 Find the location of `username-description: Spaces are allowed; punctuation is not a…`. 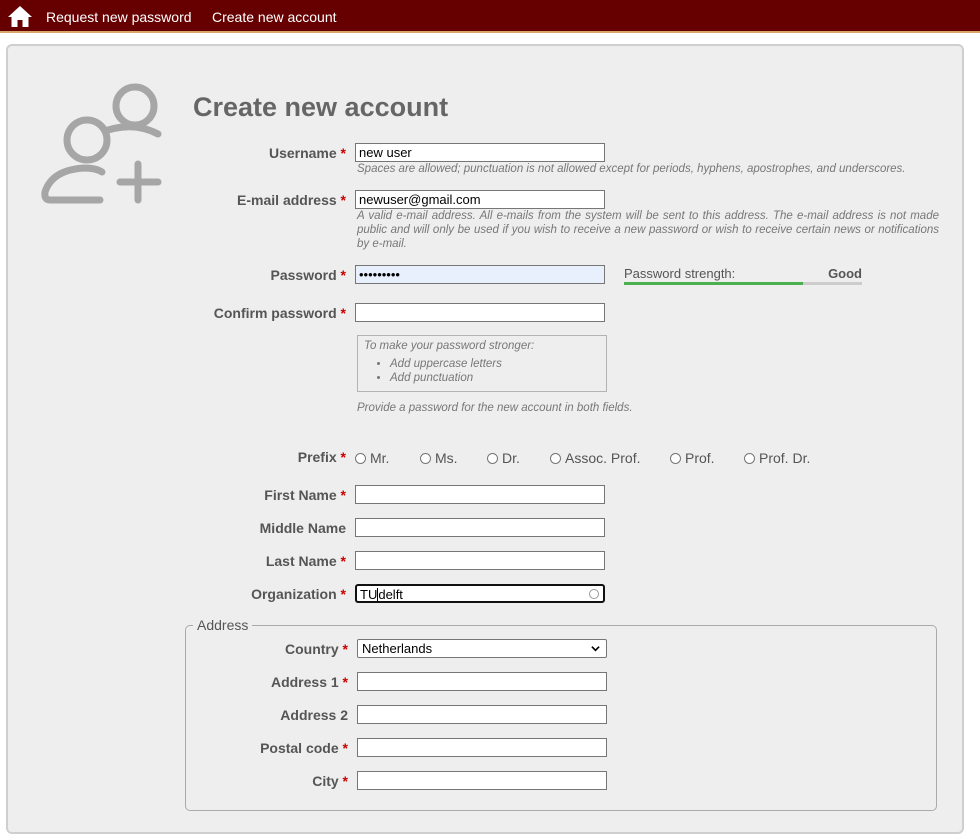

username-description: Spaces are allowed; punctuation is not a… is located at coordinates (631, 169).